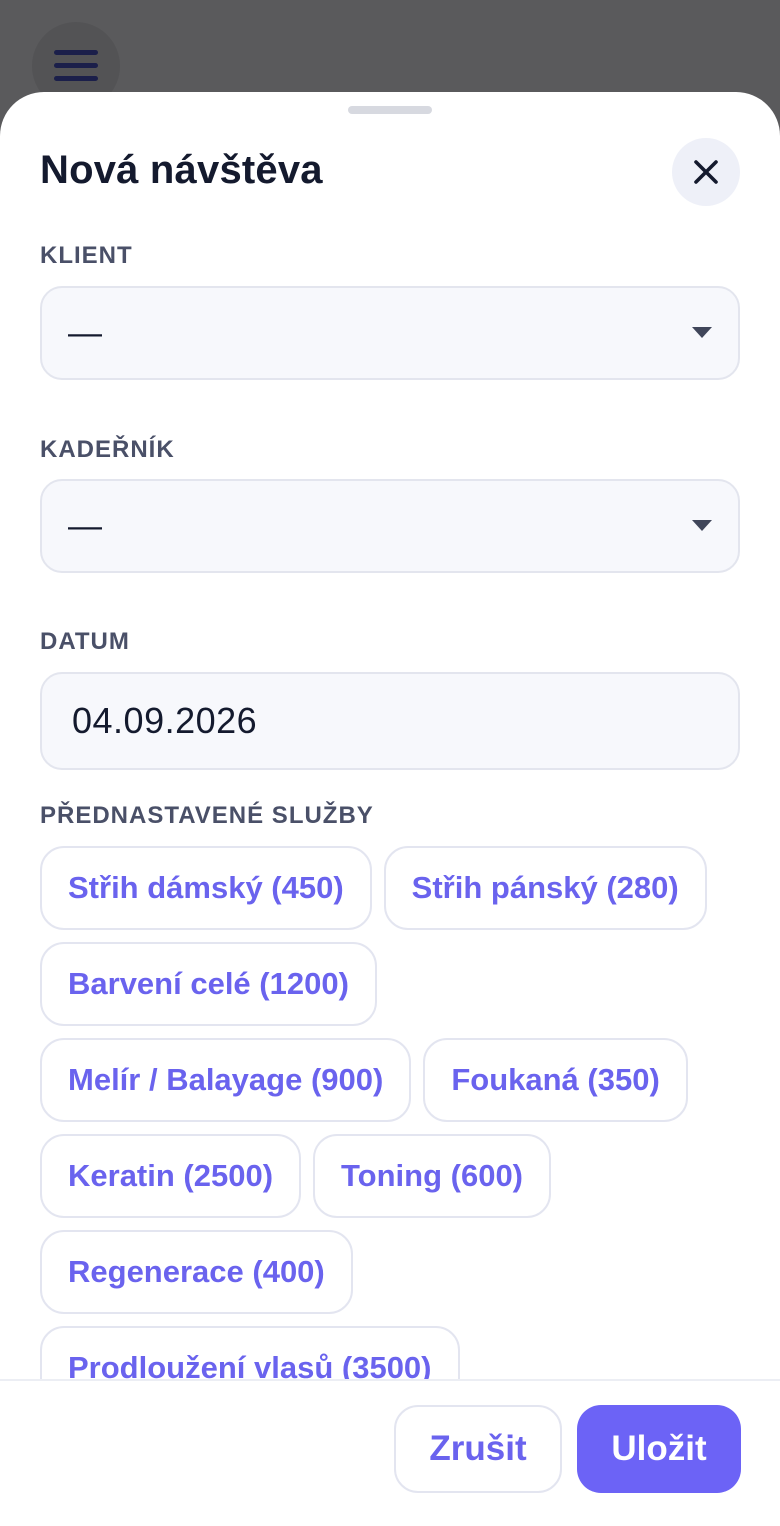 The image size is (780, 1526). Describe the element at coordinates (555, 1080) in the screenshot. I see `service-chip: Foukaná (350)` at that location.